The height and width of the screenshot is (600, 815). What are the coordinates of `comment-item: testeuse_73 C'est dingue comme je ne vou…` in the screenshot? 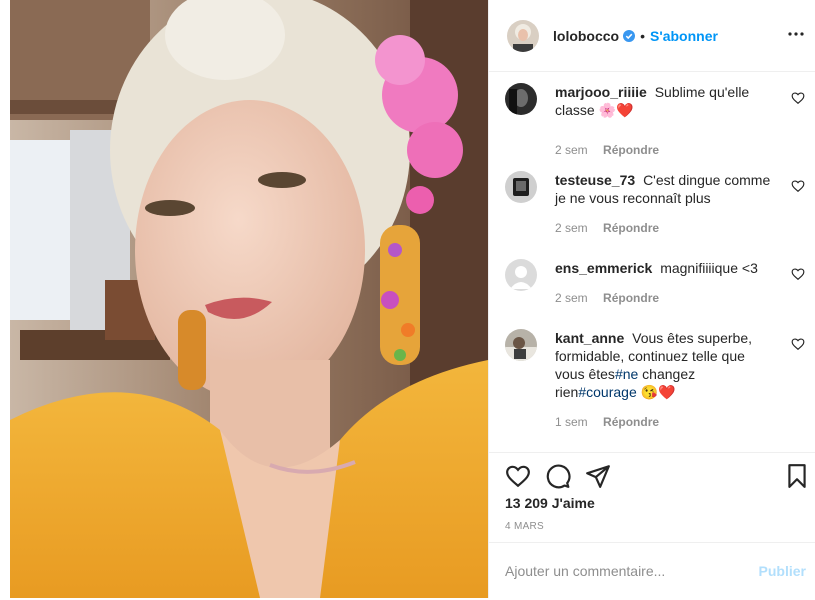 It's located at (655, 211).